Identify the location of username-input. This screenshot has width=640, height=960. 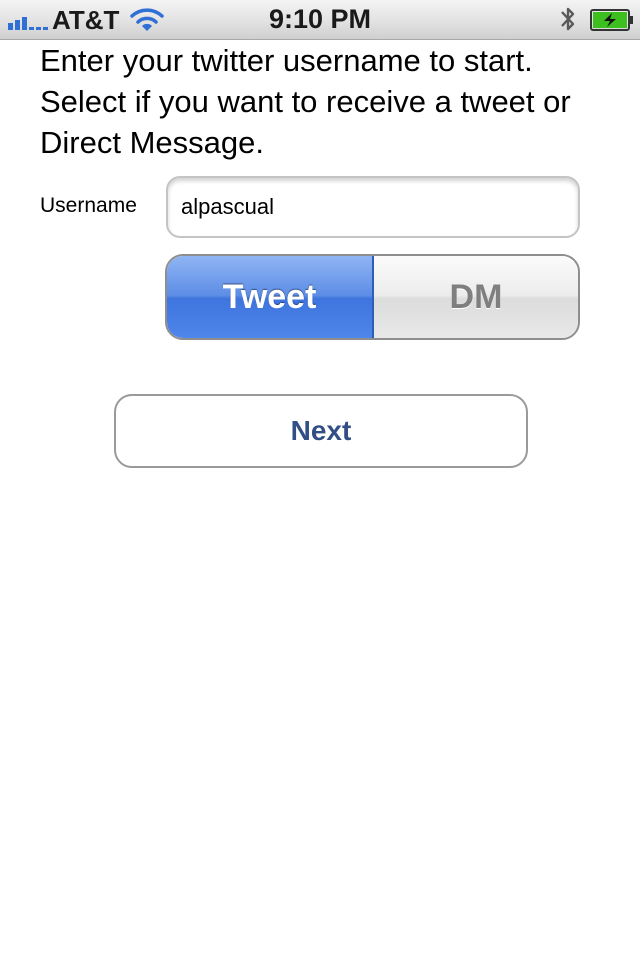
(373, 207).